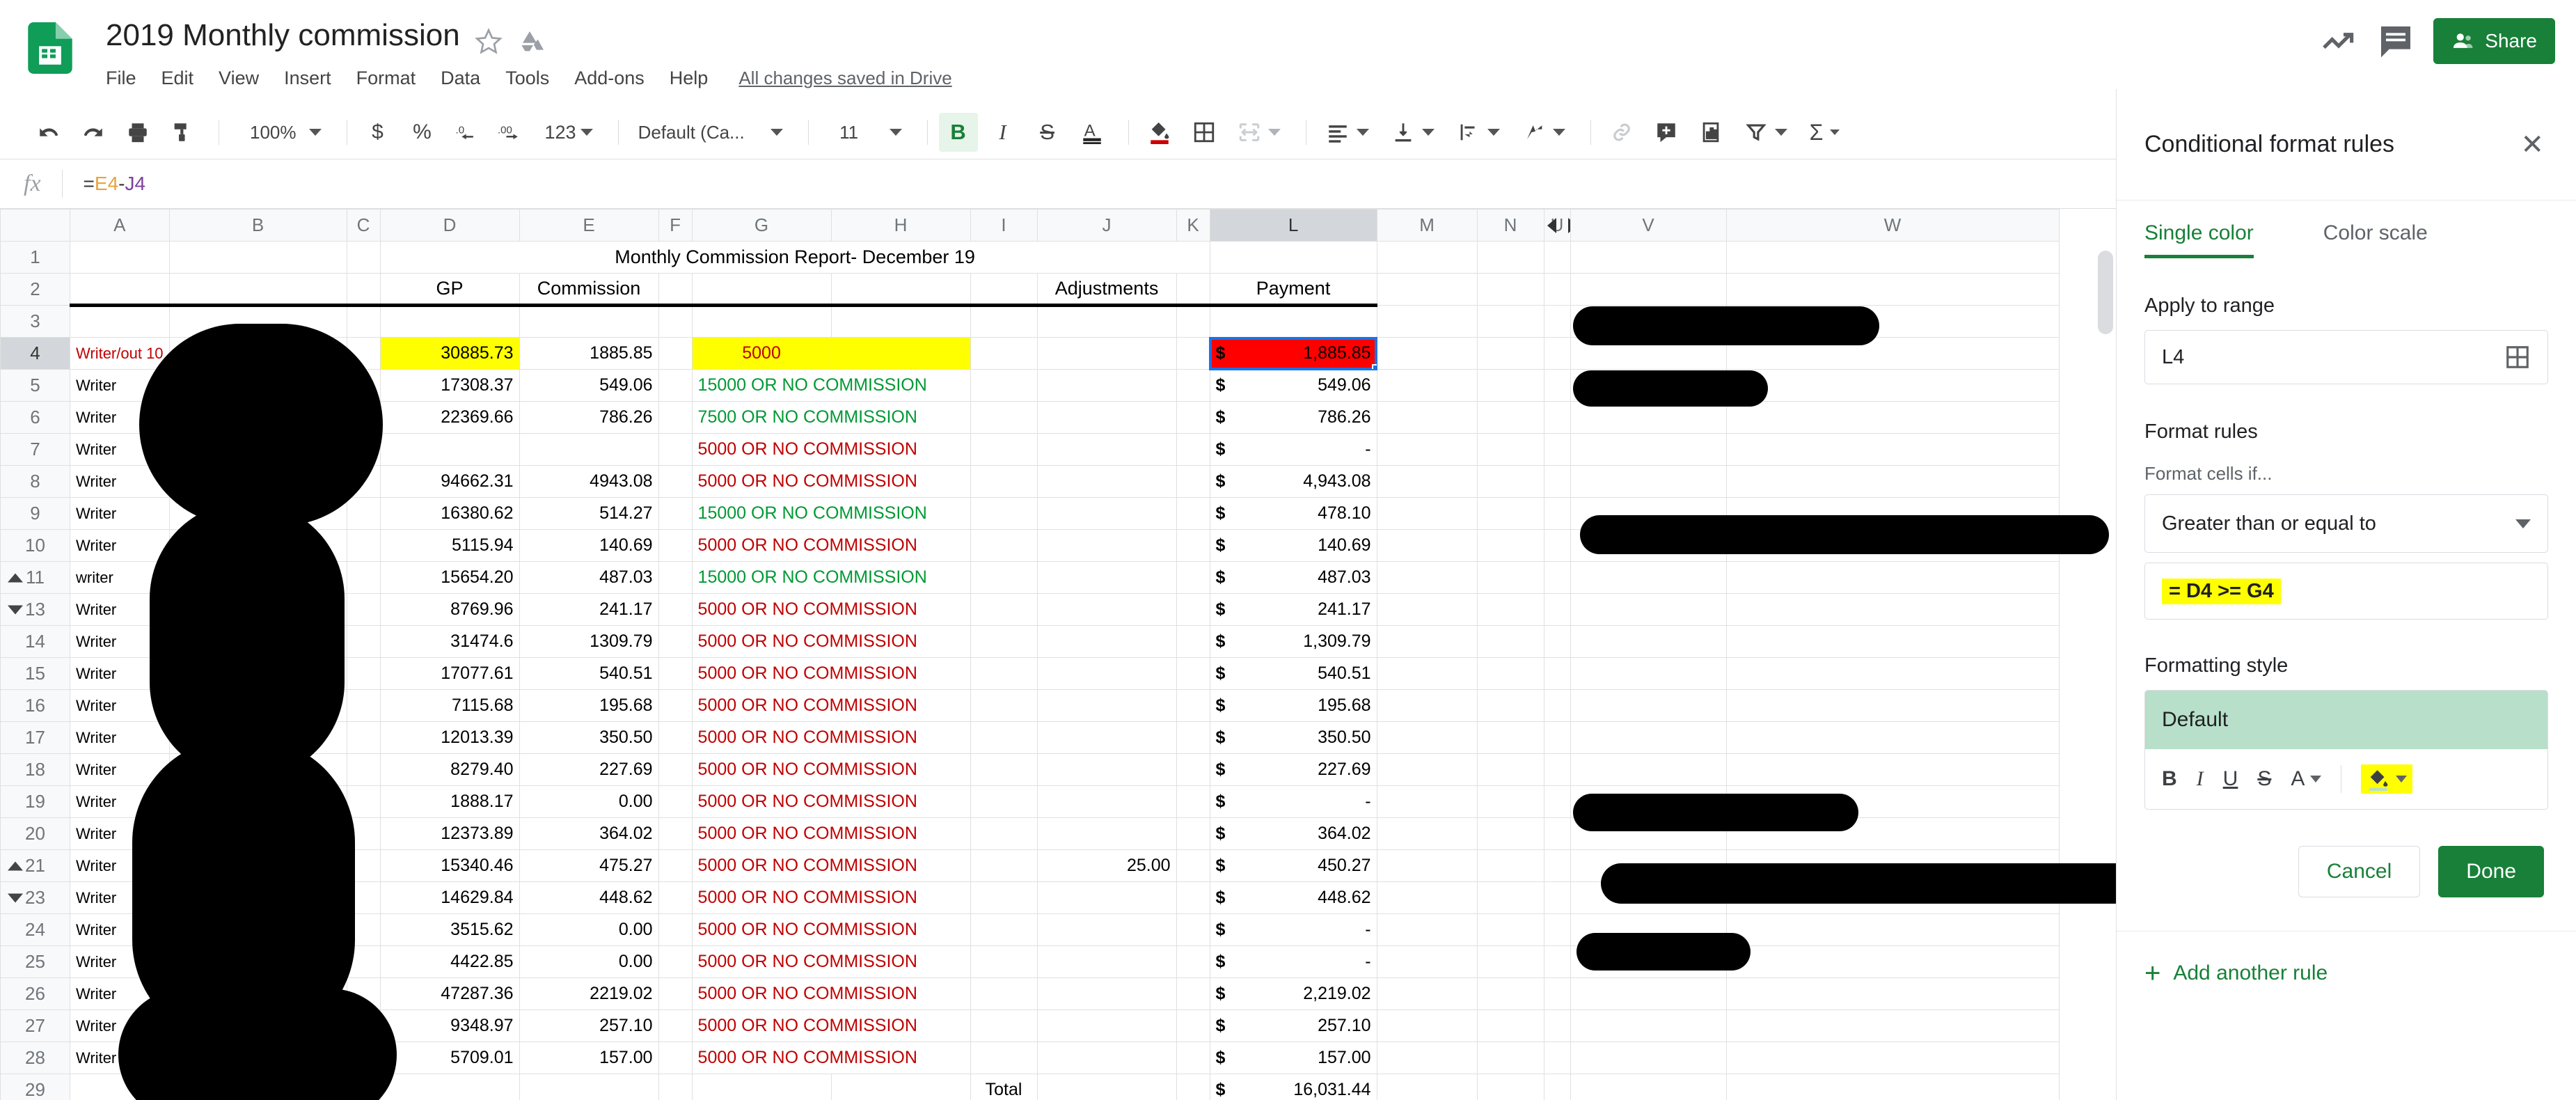  What do you see at coordinates (1092, 132) in the screenshot?
I see `text-color-button: A` at bounding box center [1092, 132].